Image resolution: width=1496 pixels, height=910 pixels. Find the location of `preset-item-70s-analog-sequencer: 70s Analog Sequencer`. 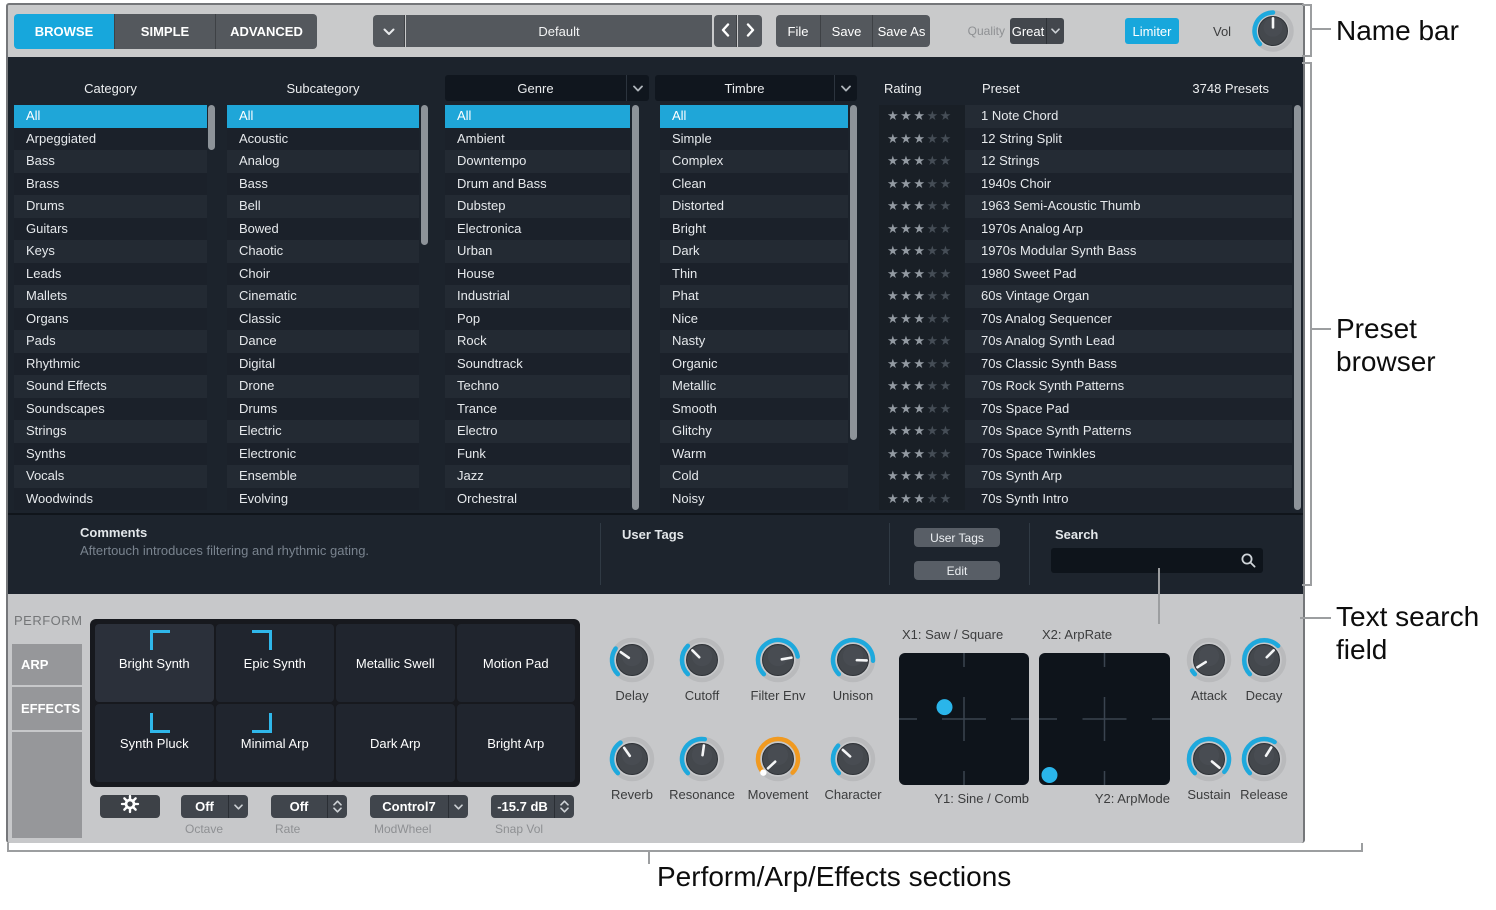

preset-item-70s-analog-sequencer: 70s Analog Sequencer is located at coordinates (1128, 318).